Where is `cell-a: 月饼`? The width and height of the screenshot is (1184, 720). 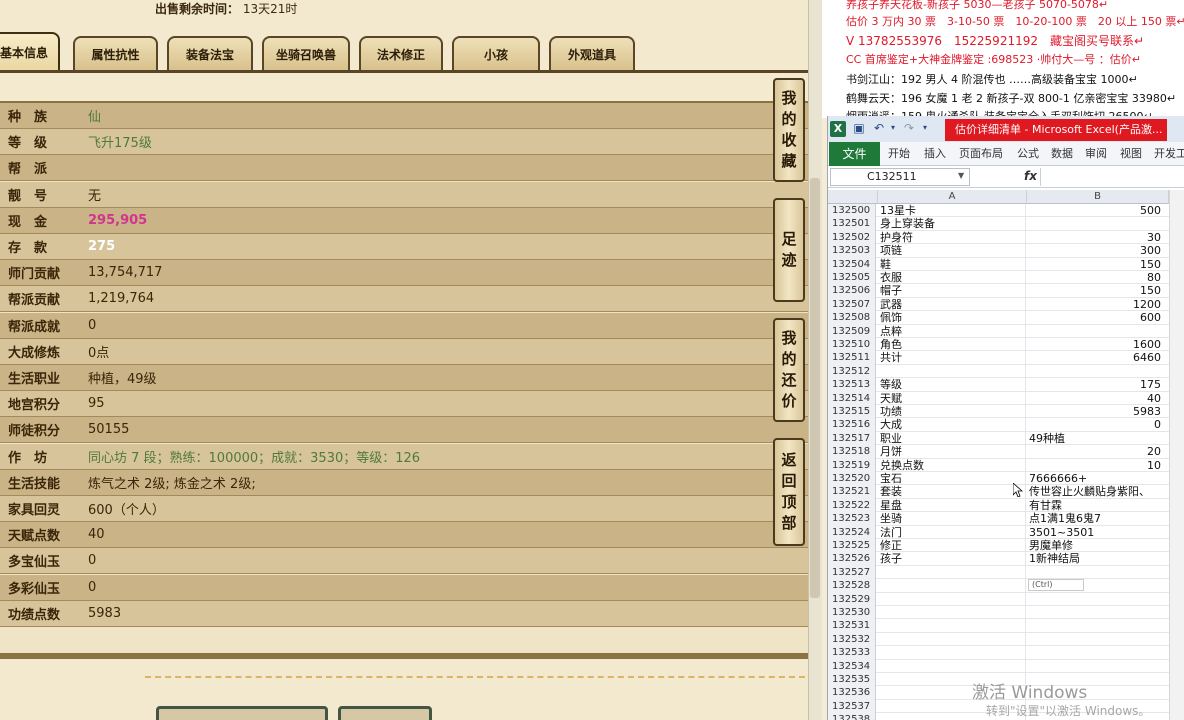 cell-a: 月饼 is located at coordinates (952, 452).